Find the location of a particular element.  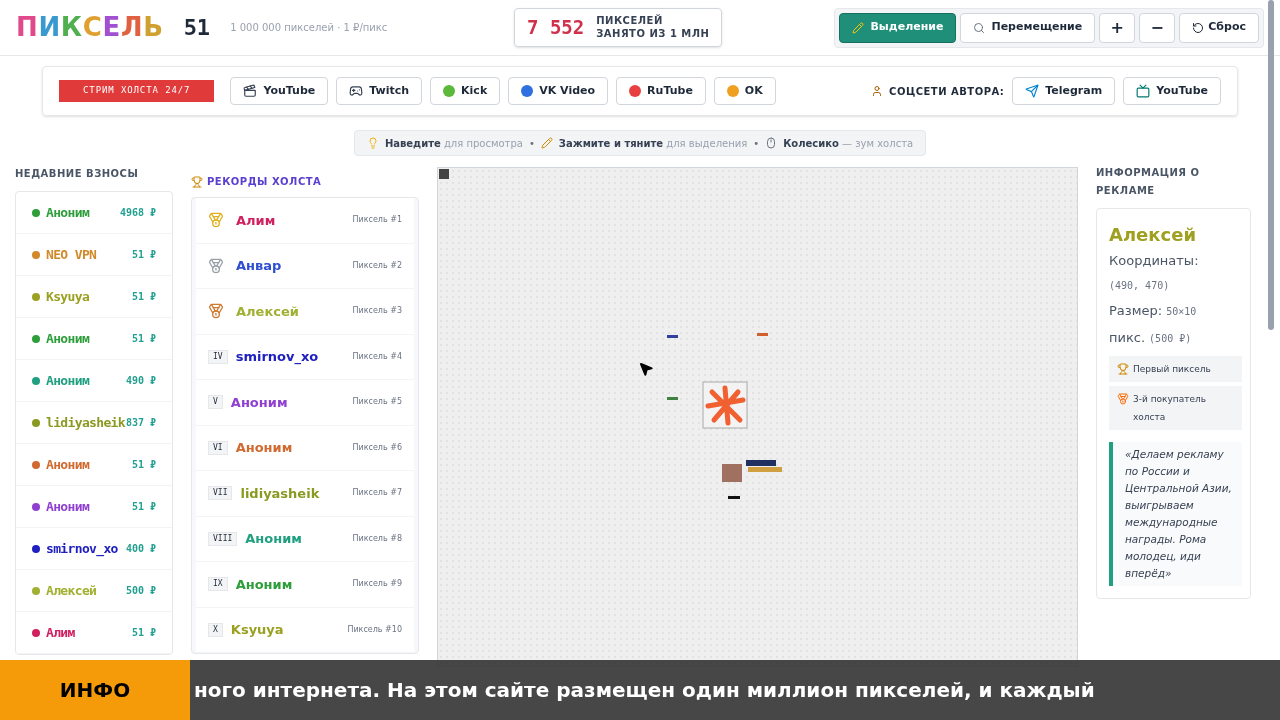

donor-name: lidiyasheik is located at coordinates (85, 422).